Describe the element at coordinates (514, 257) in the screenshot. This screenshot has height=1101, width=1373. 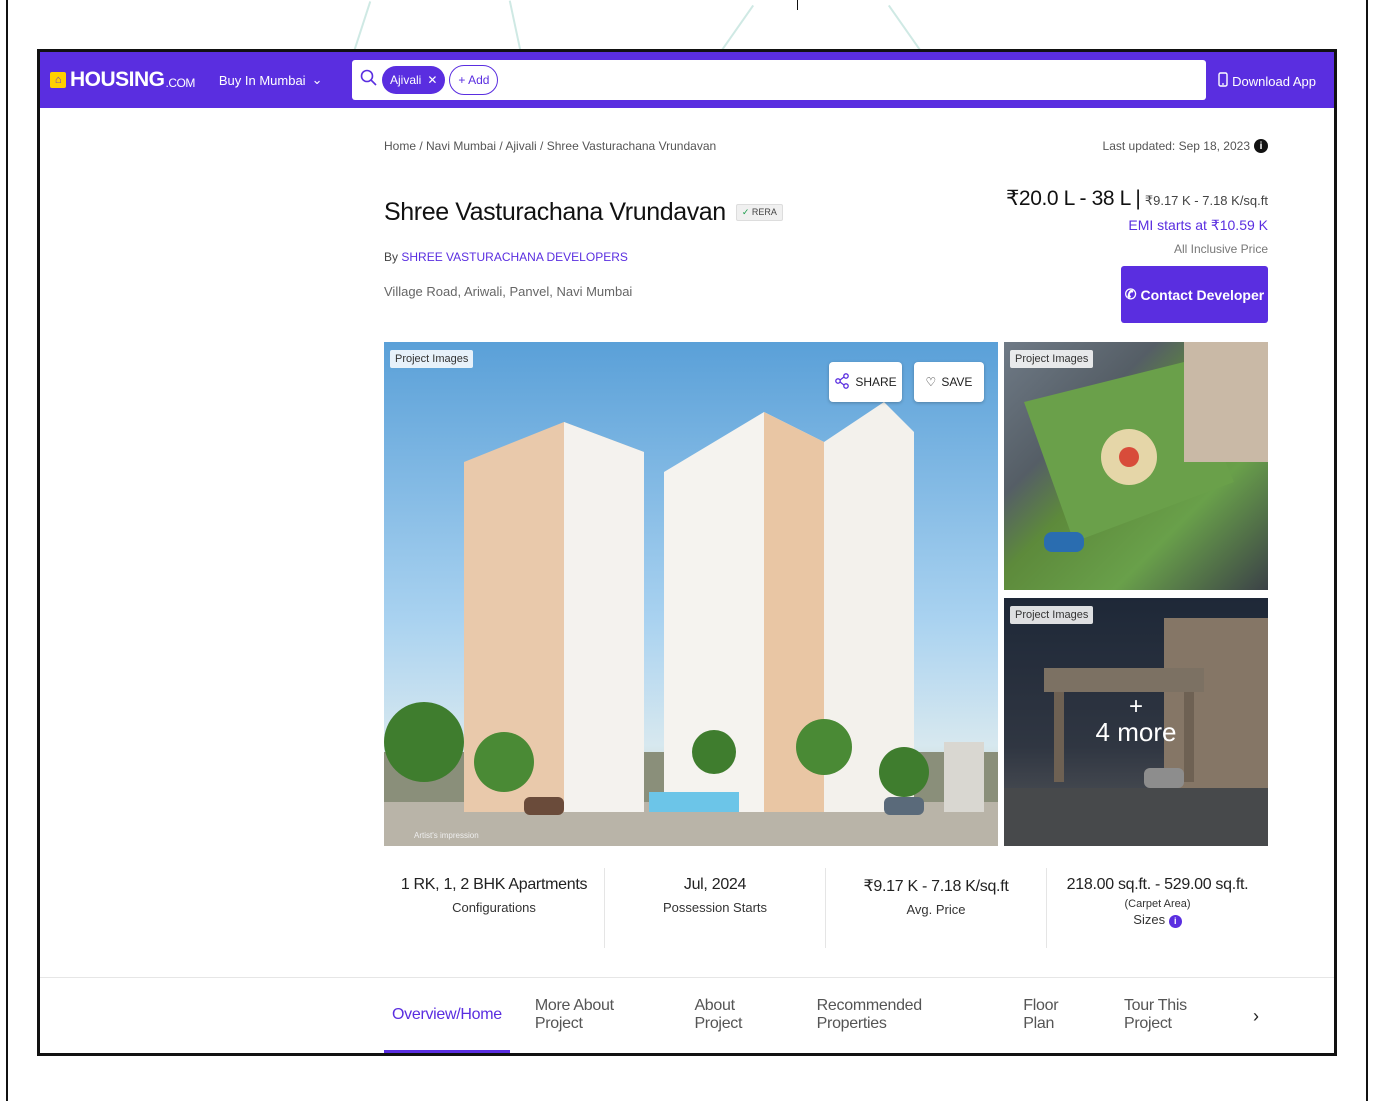
I see `developer-link: SHREE VASTURACHANA DEVELOPERS` at that location.